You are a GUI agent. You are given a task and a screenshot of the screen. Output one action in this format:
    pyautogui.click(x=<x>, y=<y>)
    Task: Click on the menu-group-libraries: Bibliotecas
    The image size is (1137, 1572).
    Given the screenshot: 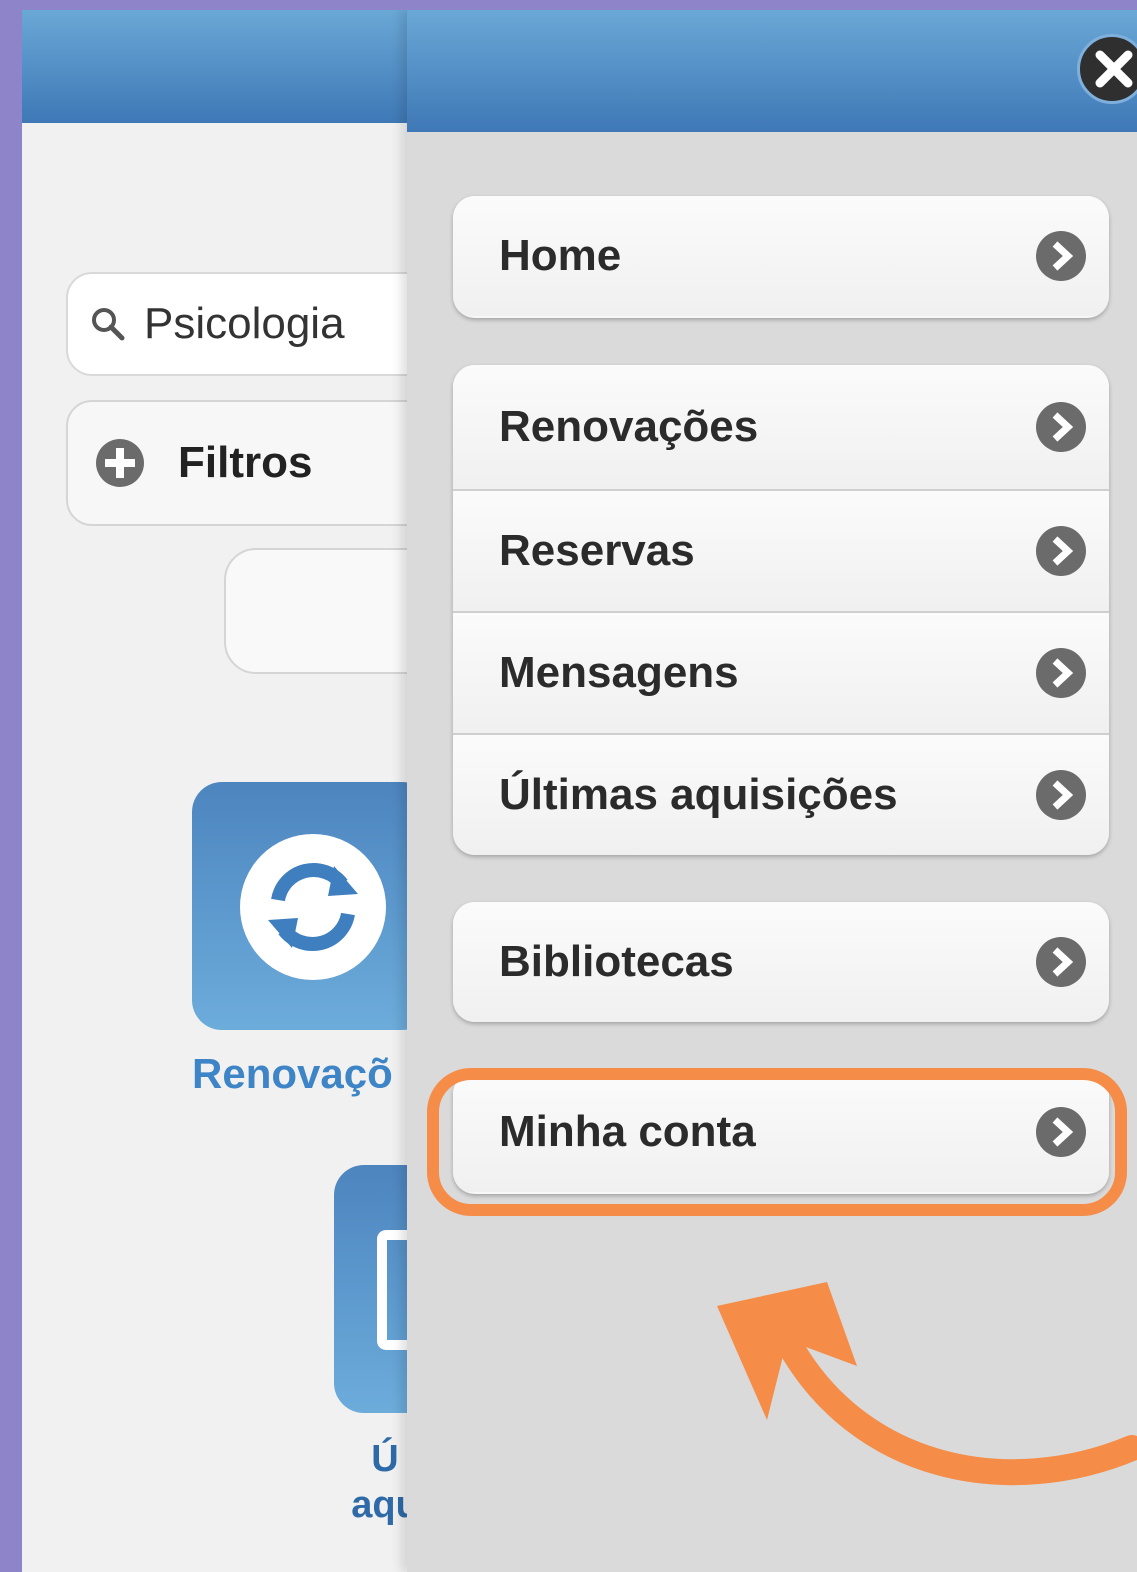 What is the action you would take?
    pyautogui.click(x=781, y=962)
    